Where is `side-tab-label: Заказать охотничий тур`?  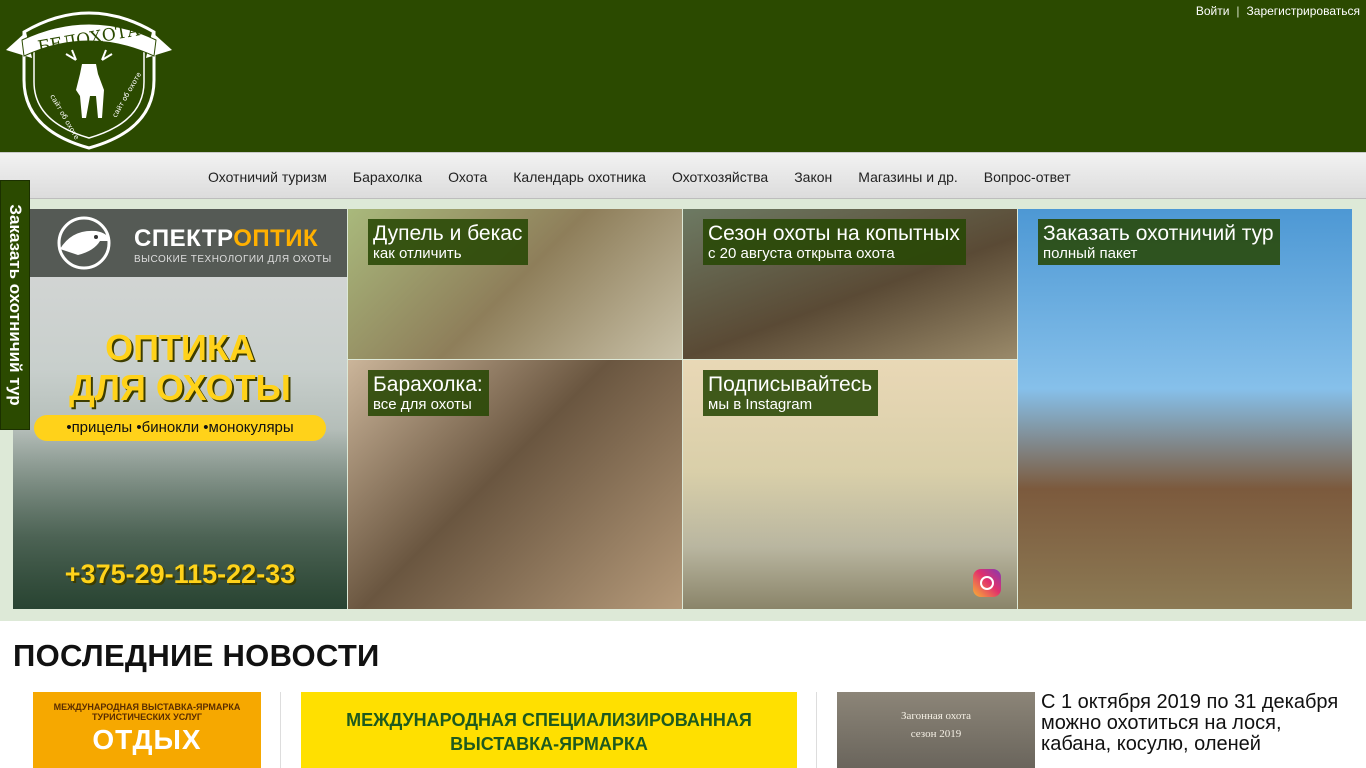 side-tab-label: Заказать охотничий тур is located at coordinates (15, 305).